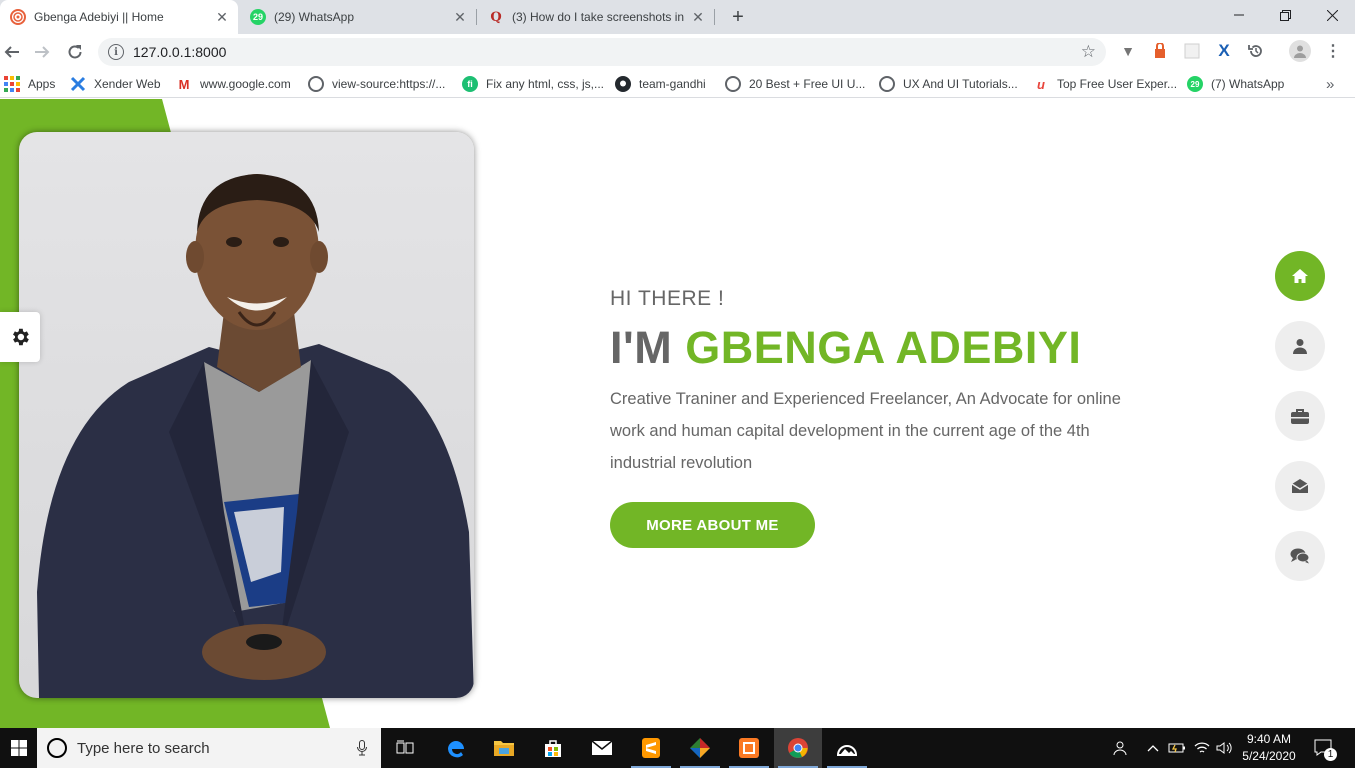 This screenshot has width=1355, height=768. I want to click on extension-v-icon: ▼, so click(1128, 51).